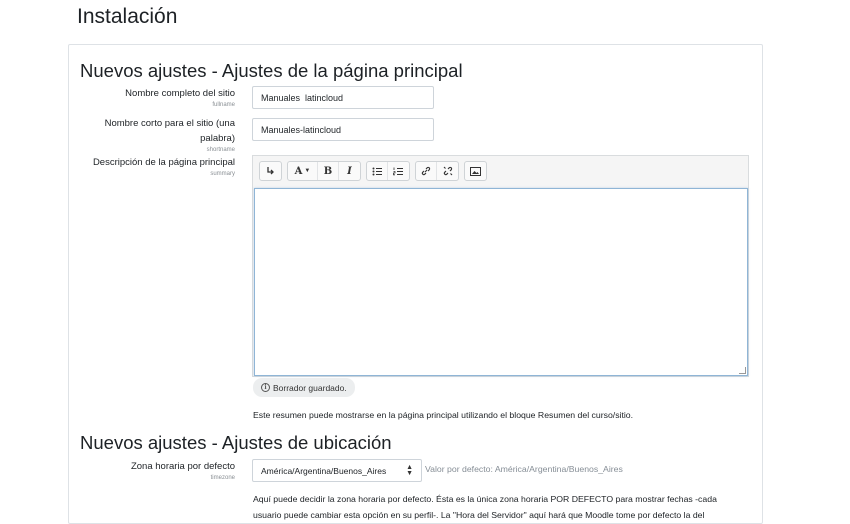  What do you see at coordinates (180, 98) in the screenshot?
I see `fullname-label: Nombre completo del sitio fullname` at bounding box center [180, 98].